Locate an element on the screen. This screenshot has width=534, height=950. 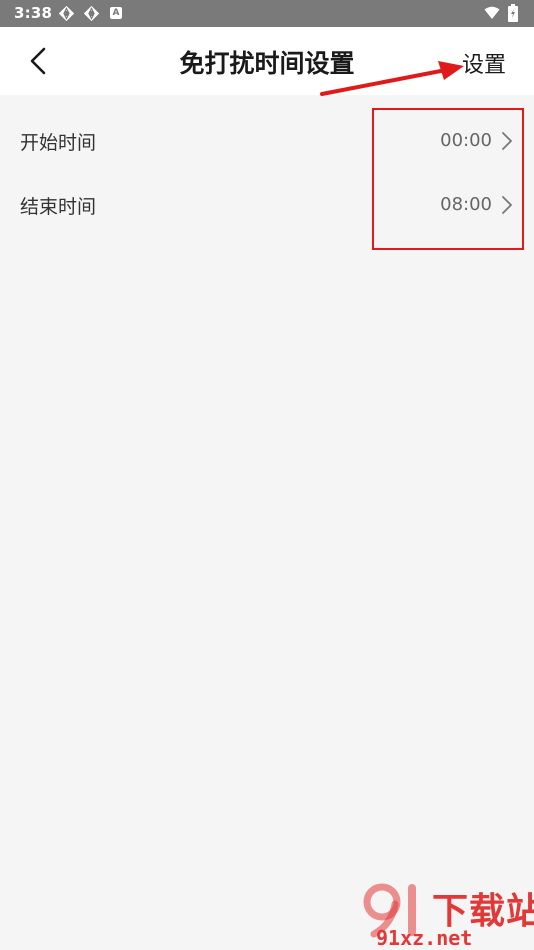
end-time-value: 08:00 is located at coordinates (466, 204).